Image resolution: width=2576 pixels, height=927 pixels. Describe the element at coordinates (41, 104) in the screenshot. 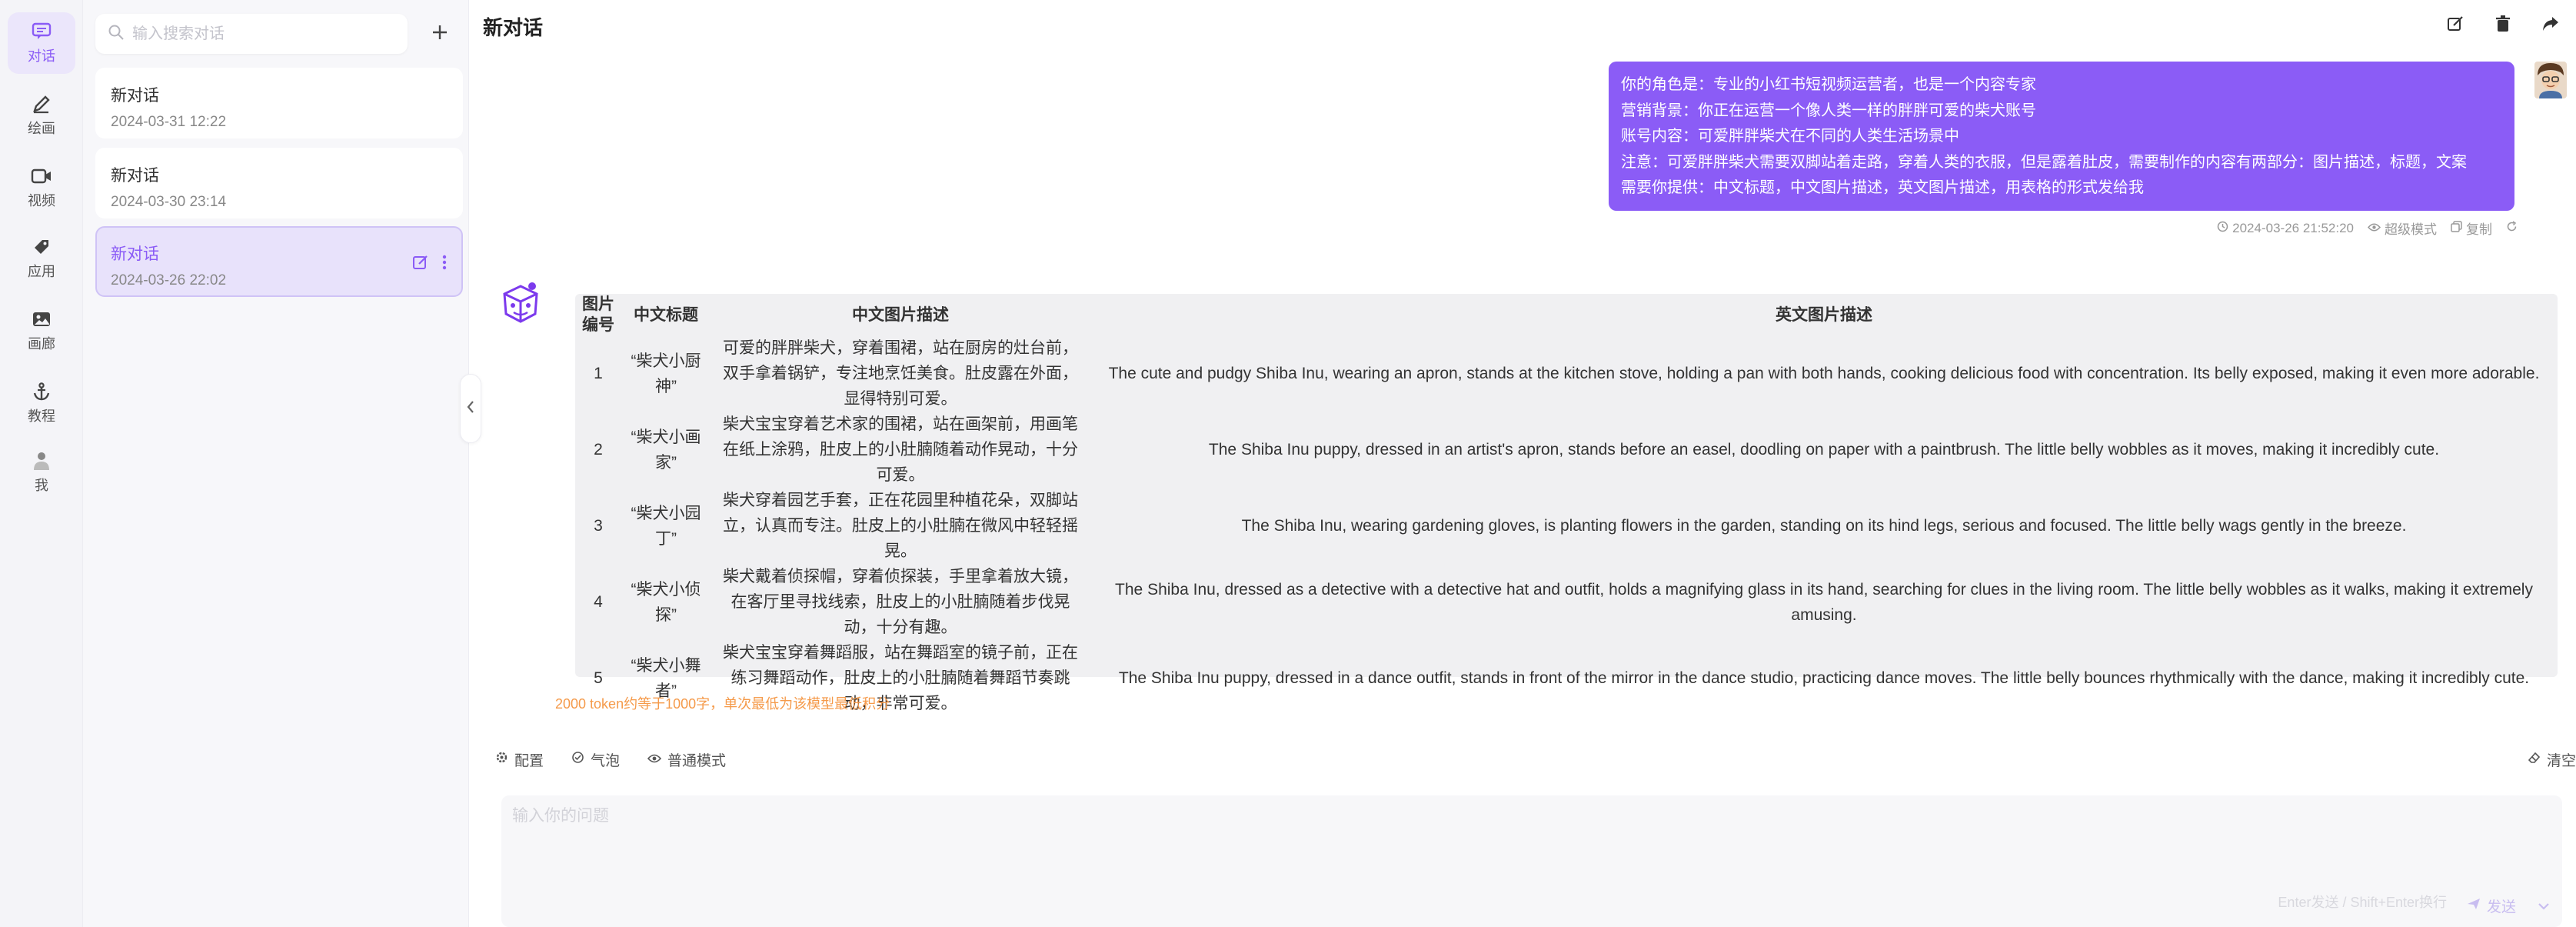

I see `brush-icon` at that location.